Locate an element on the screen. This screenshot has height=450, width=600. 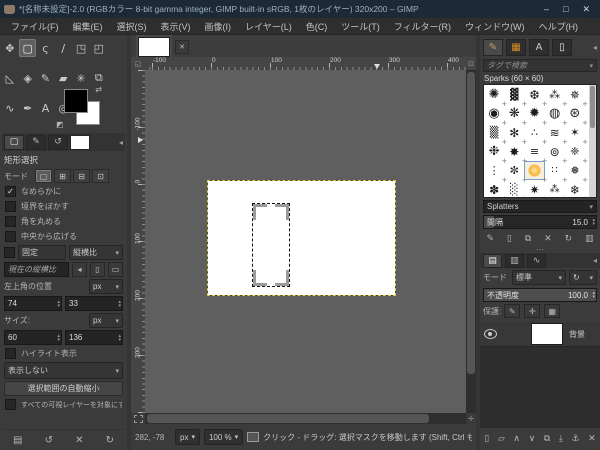
minimize-button: – is located at coordinates (546, 9).